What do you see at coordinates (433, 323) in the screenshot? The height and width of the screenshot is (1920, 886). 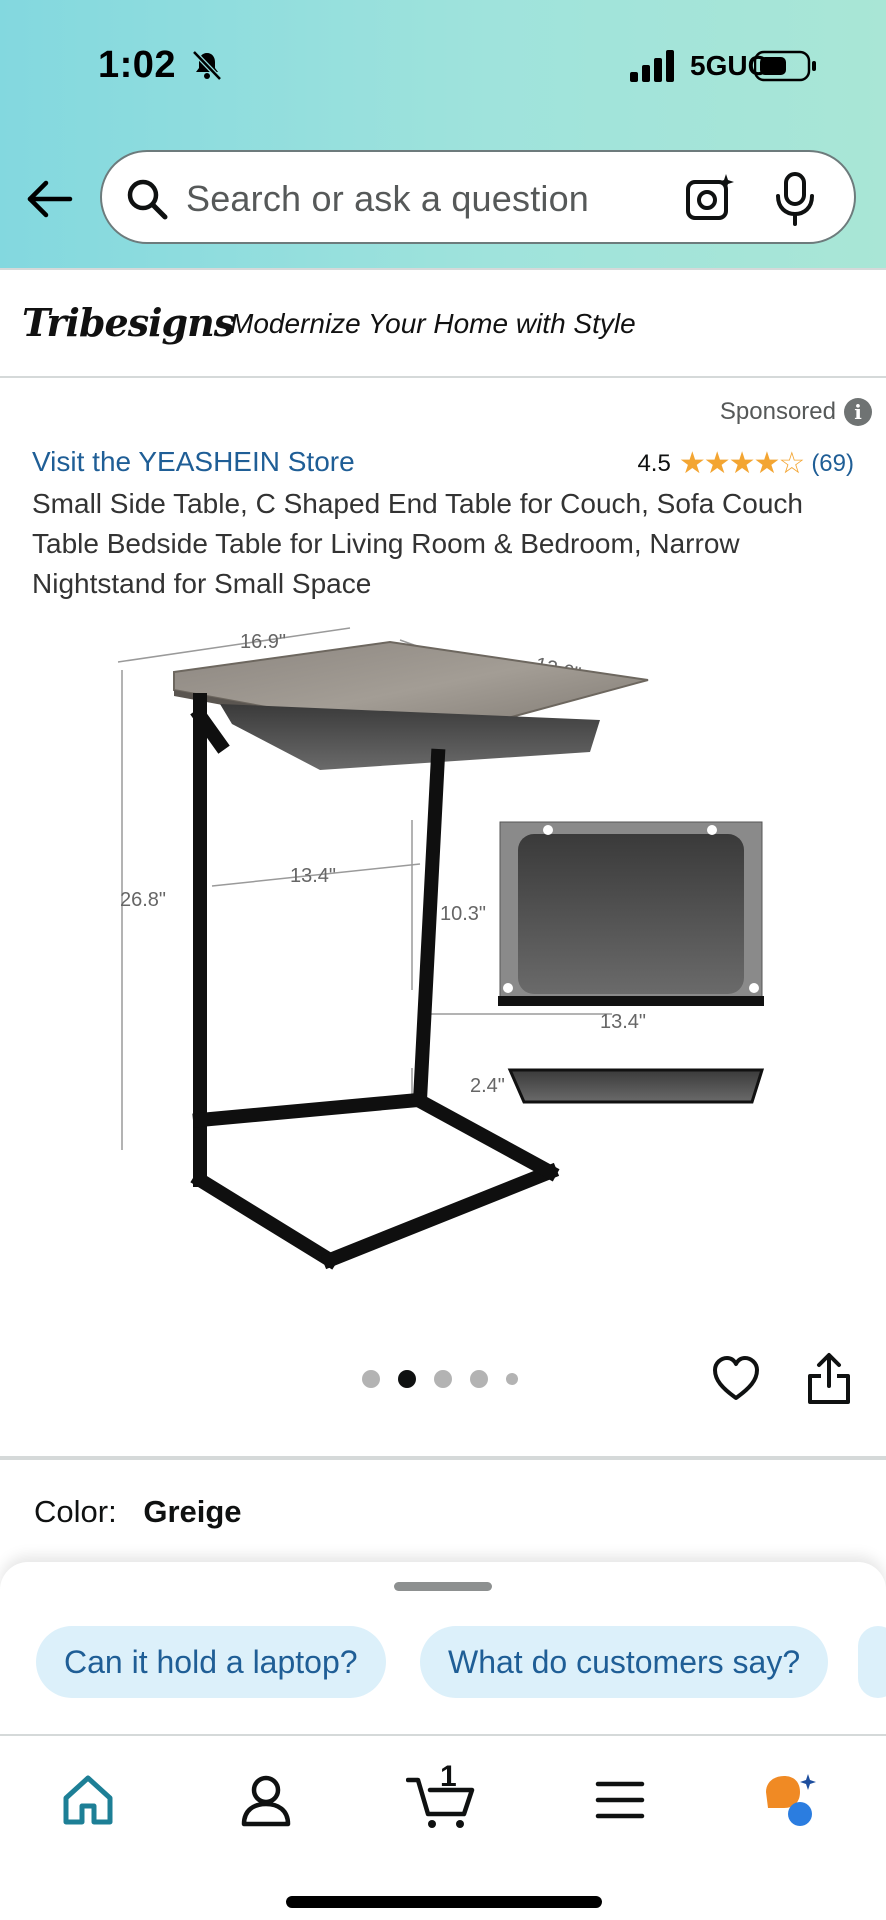 I see `brand-tagline: Modernize Your Home with Style` at bounding box center [433, 323].